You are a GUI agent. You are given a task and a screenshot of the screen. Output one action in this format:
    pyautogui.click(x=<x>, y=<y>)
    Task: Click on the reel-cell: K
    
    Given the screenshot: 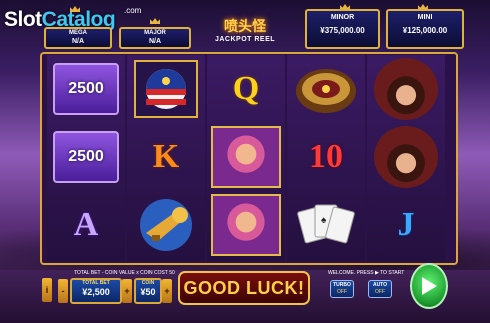 What is the action you would take?
    pyautogui.click(x=166, y=157)
    